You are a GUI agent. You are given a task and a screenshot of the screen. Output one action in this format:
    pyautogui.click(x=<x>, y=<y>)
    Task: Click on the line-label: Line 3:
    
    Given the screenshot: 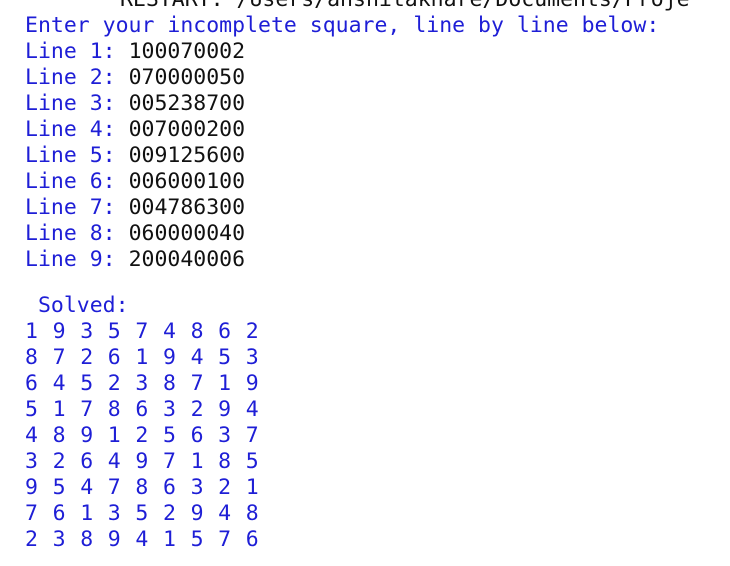 What is the action you would take?
    pyautogui.click(x=77, y=103)
    